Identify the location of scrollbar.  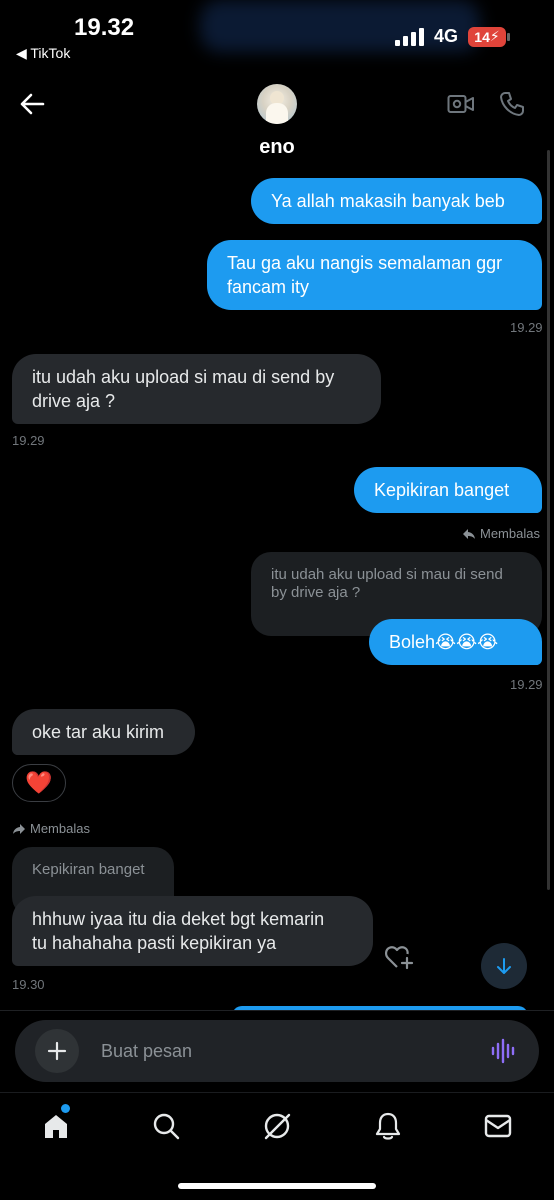
(548, 520).